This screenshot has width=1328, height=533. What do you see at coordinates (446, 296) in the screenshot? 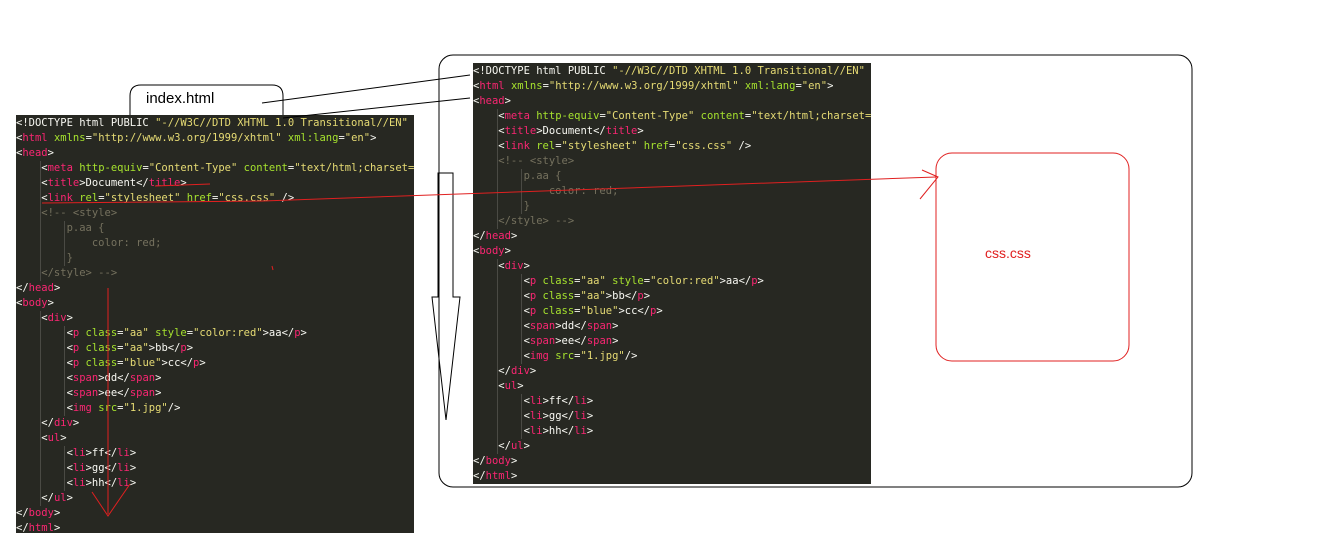
I see `down-arrow-outline` at bounding box center [446, 296].